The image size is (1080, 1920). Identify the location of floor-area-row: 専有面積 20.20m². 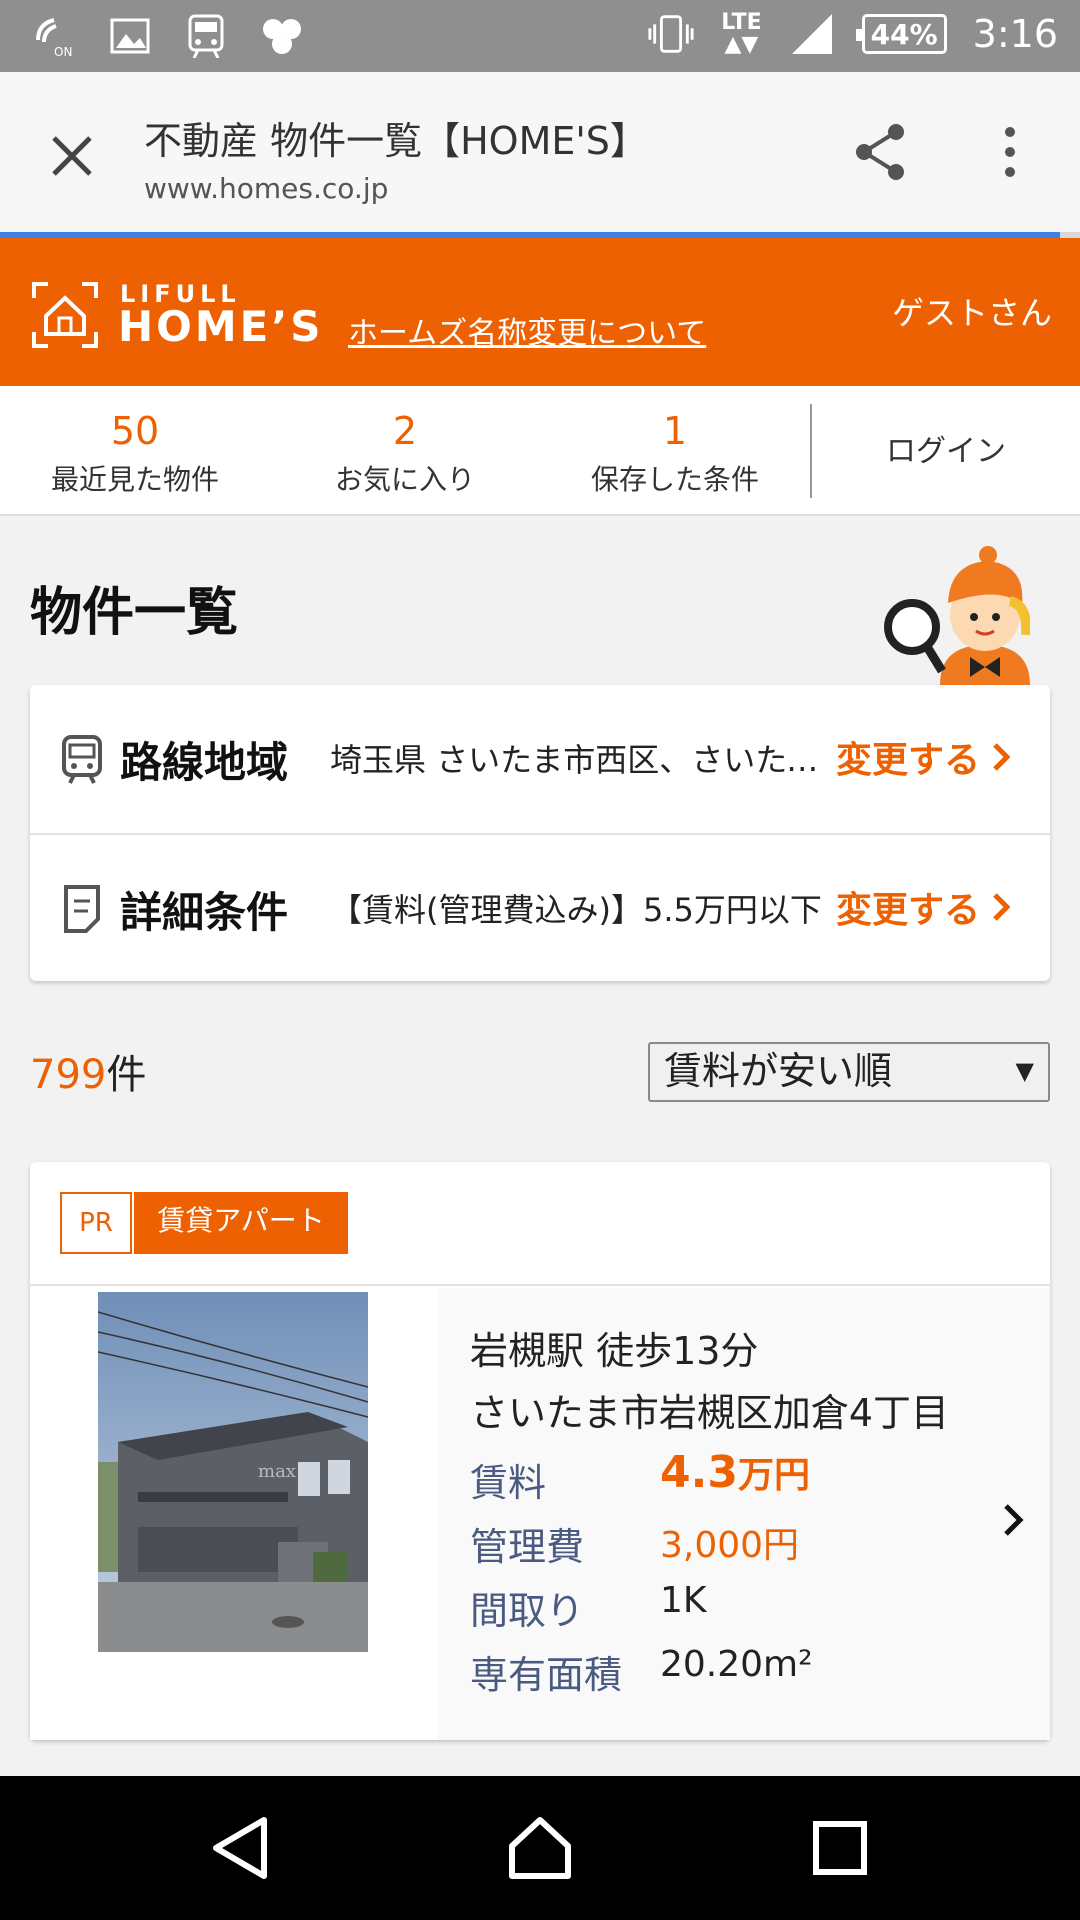
(750, 1674).